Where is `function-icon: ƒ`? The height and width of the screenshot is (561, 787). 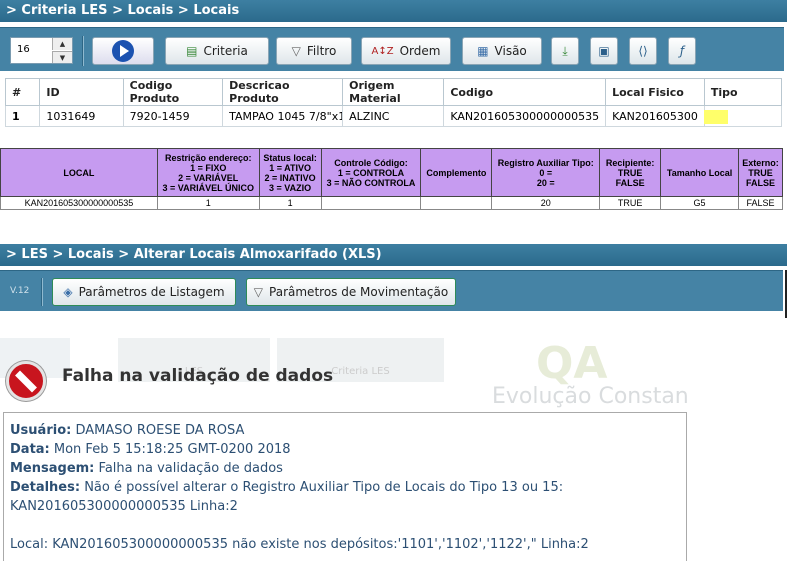 function-icon: ƒ is located at coordinates (682, 51).